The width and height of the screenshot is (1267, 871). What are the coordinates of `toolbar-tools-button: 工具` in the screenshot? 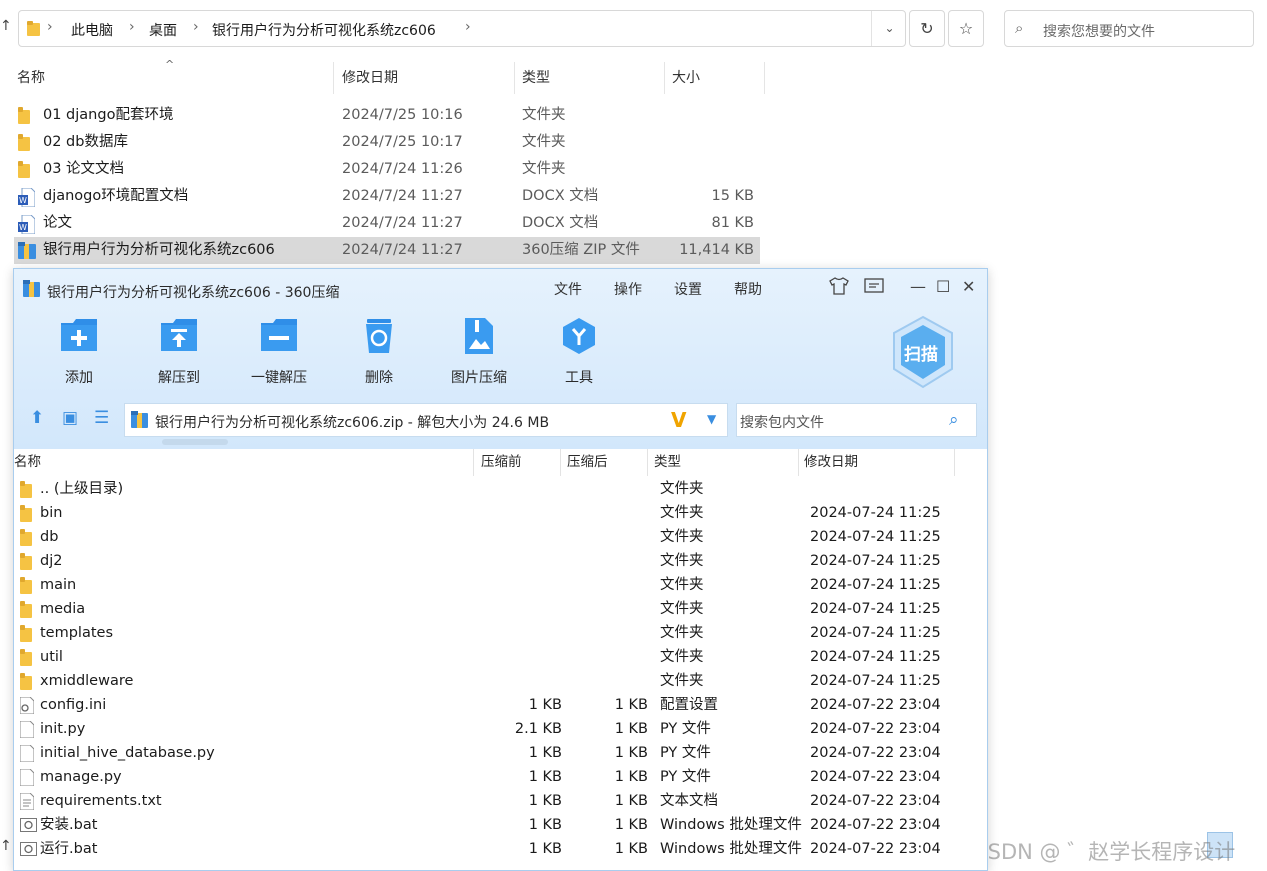 It's located at (579, 352).